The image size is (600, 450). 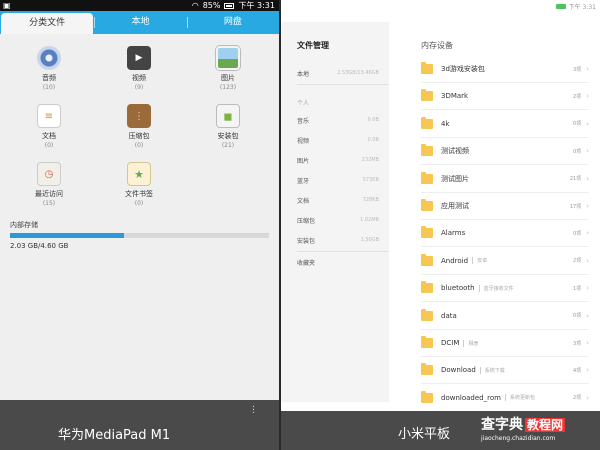 I want to click on folder-note: 系统下载, so click(x=492, y=370).